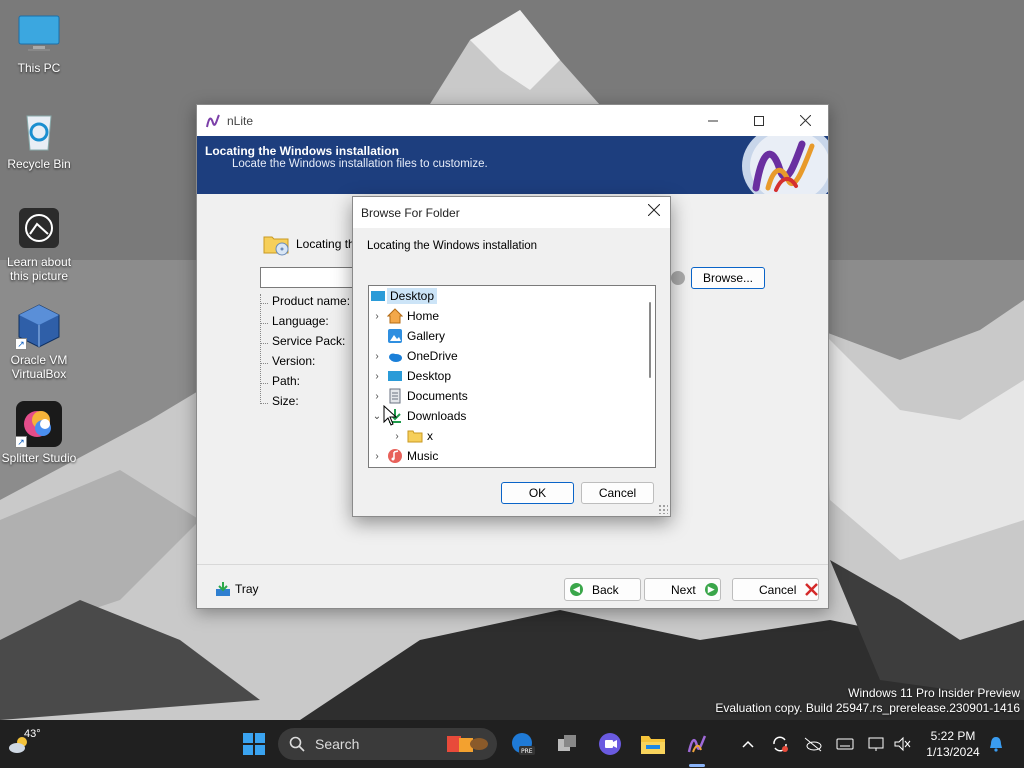 This screenshot has height=768, width=1024. What do you see at coordinates (237, 589) in the screenshot?
I see `tray-button: Tray` at bounding box center [237, 589].